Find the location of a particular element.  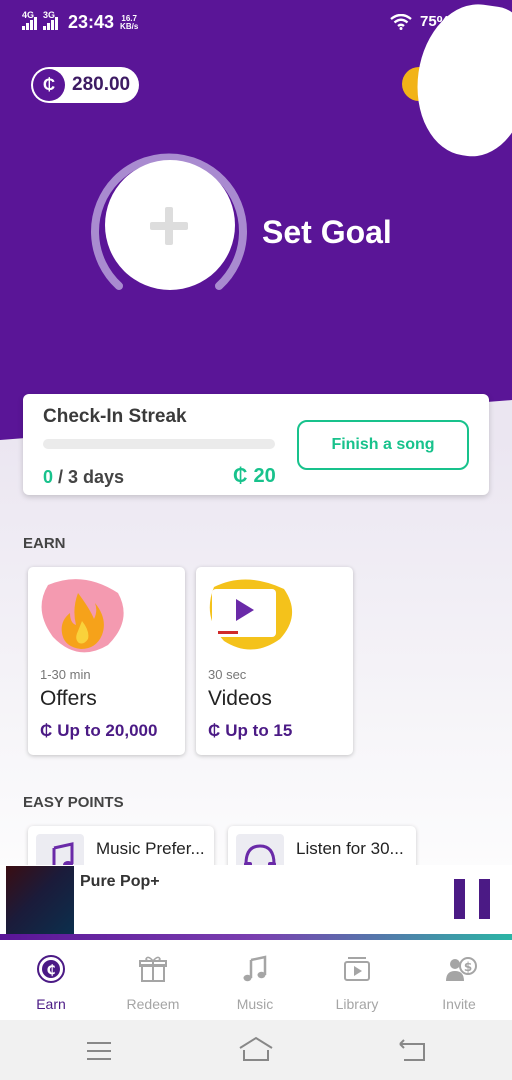

speed-unit: KB/s is located at coordinates (129, 26).